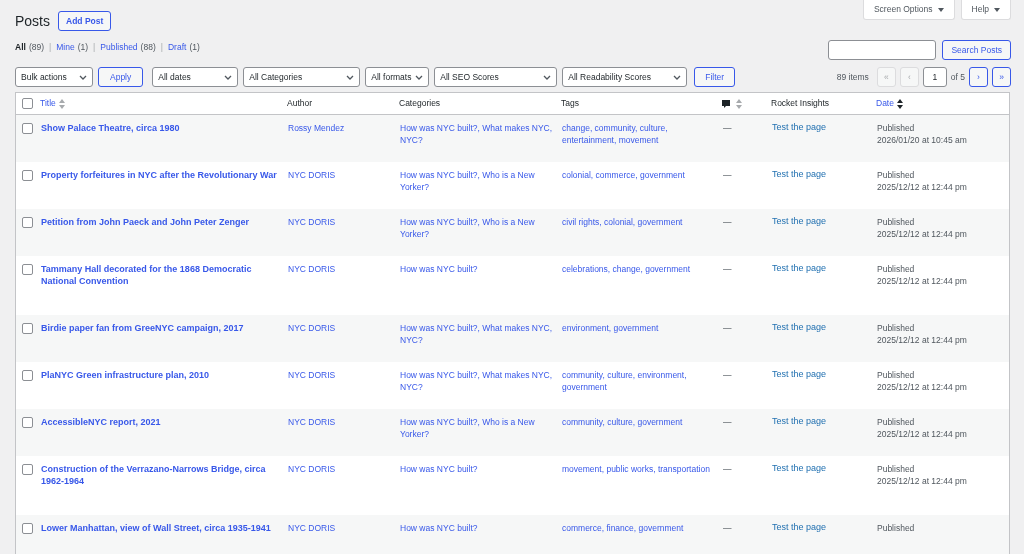 The height and width of the screenshot is (554, 1024). What do you see at coordinates (65, 47) in the screenshot?
I see `view-link: Mine` at bounding box center [65, 47].